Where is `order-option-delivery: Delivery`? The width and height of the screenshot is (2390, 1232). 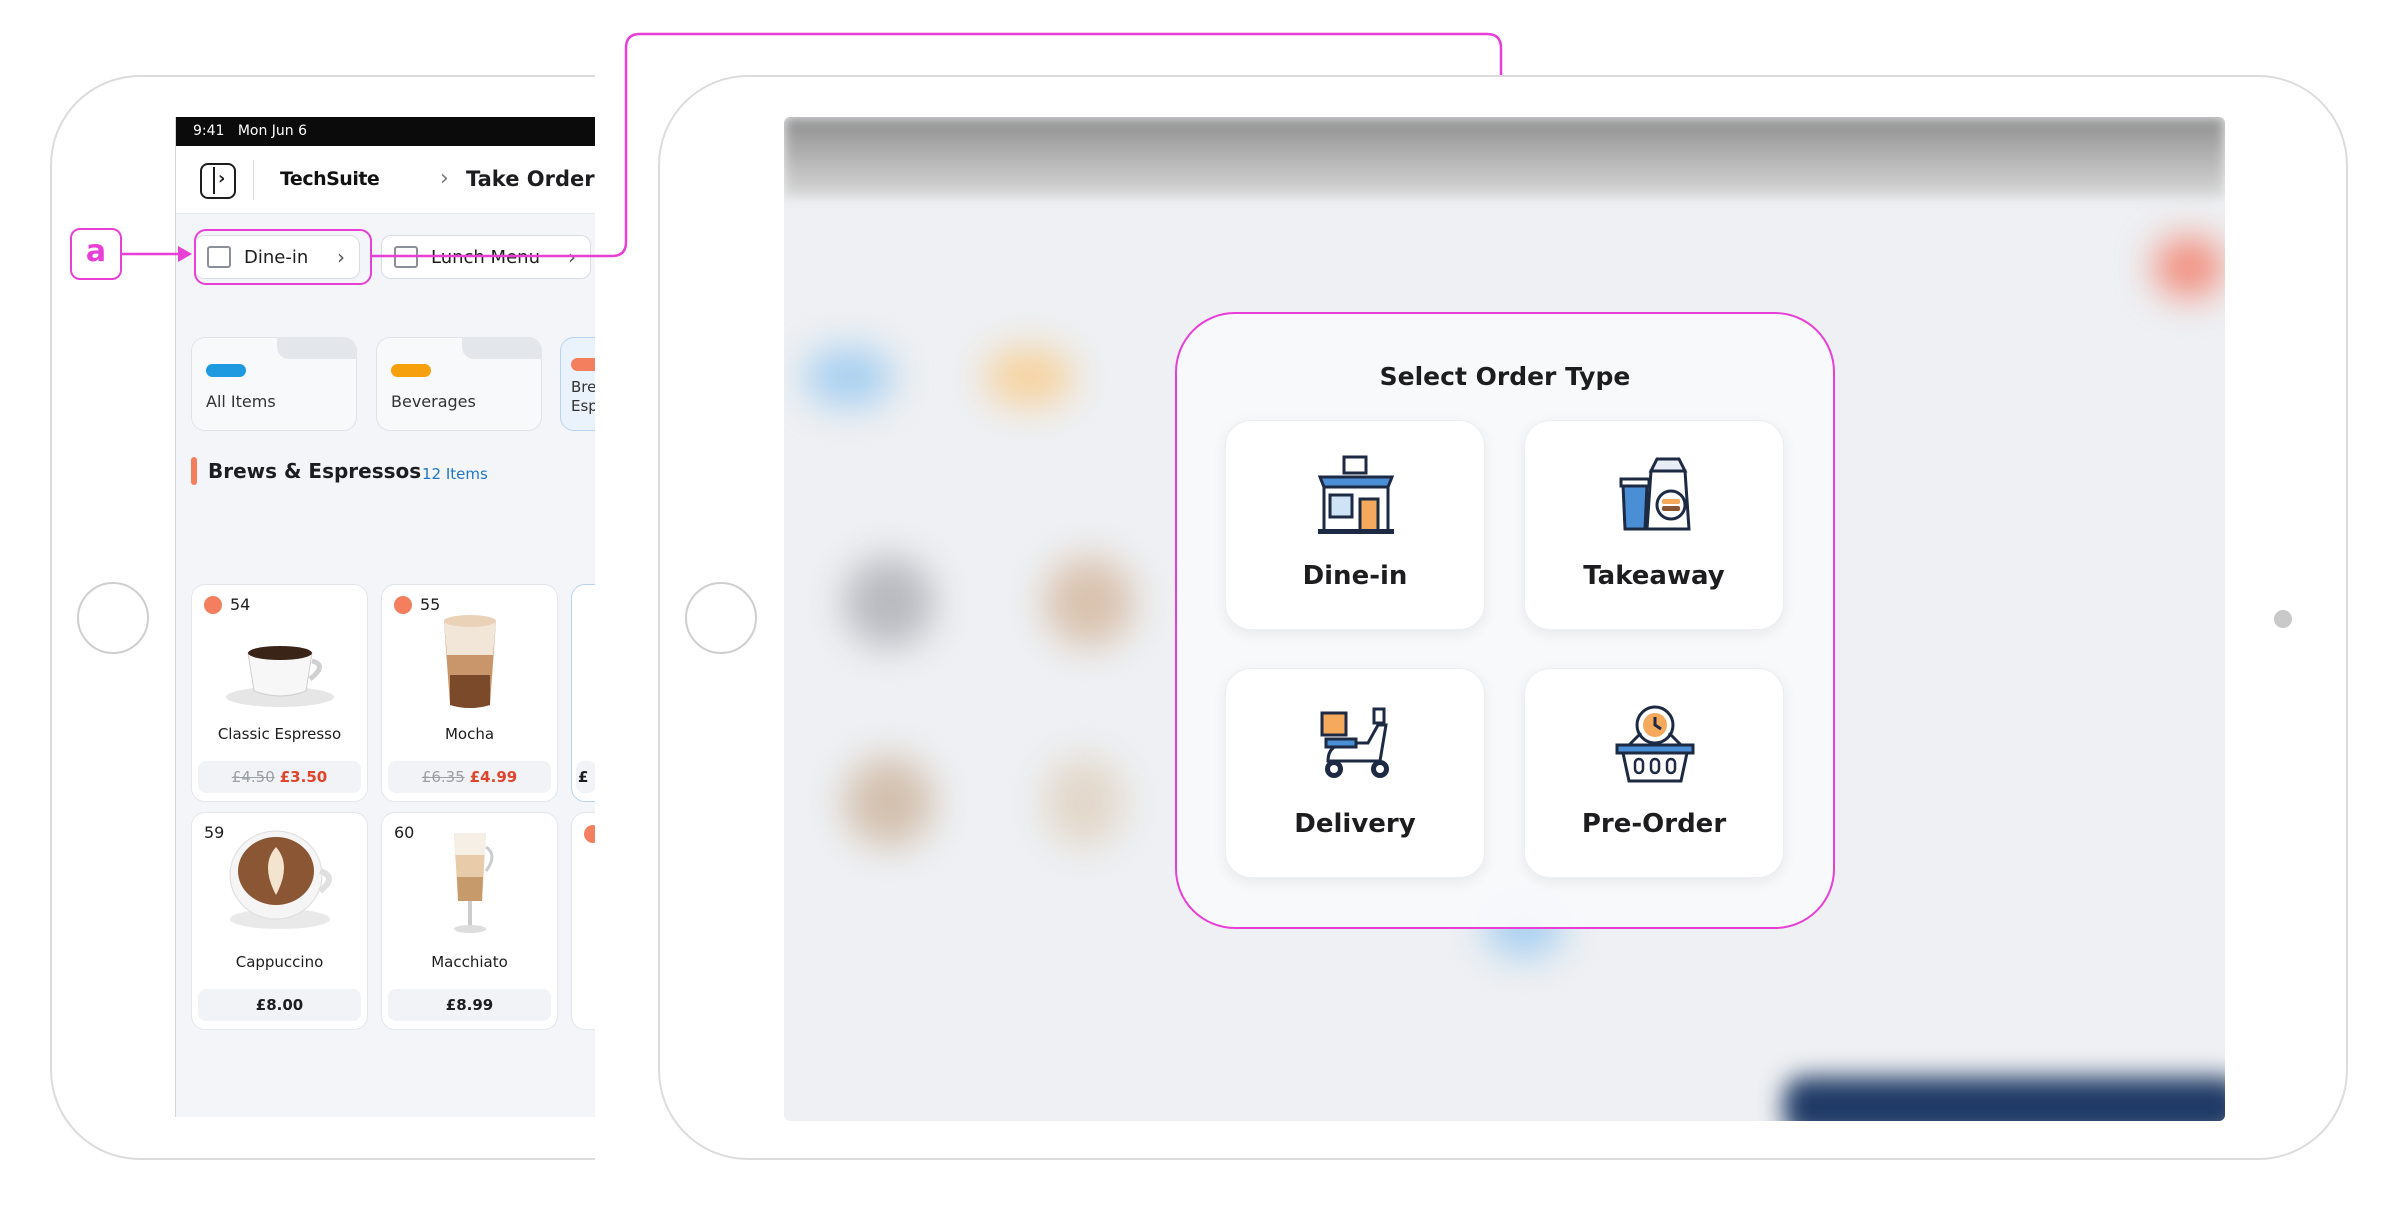
order-option-delivery: Delivery is located at coordinates (1355, 773).